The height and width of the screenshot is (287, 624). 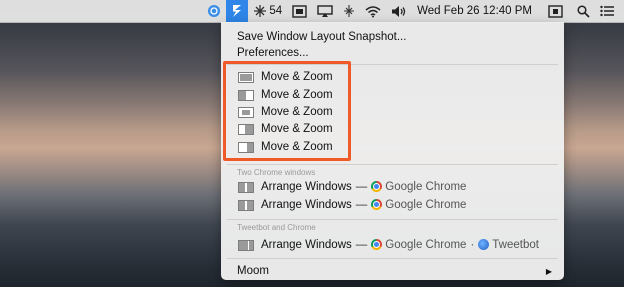 I want to click on spotlight-icon, so click(x=583, y=11).